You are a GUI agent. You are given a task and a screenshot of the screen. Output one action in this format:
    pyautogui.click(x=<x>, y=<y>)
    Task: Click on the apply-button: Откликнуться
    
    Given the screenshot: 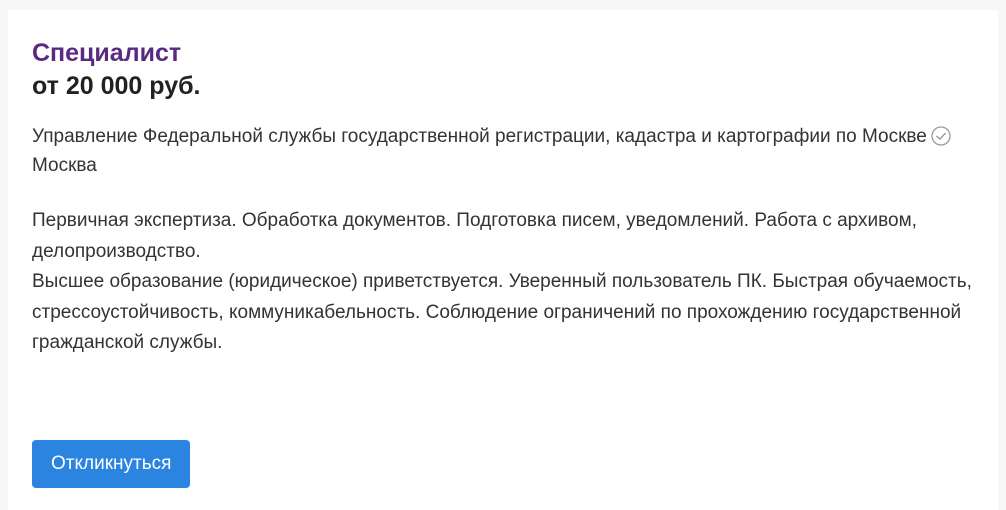 What is the action you would take?
    pyautogui.click(x=111, y=464)
    